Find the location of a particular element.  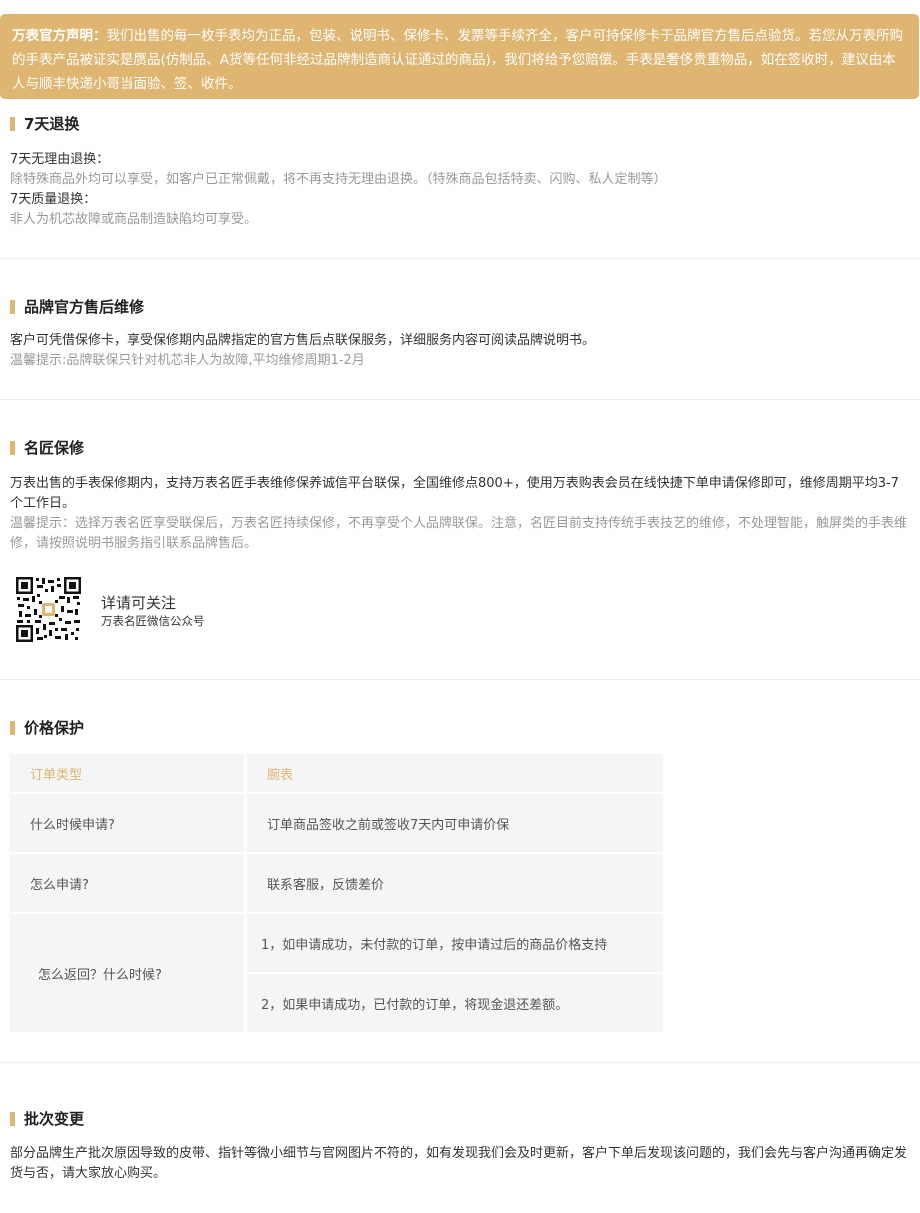

section-title-price-protect: 价格保护 is located at coordinates (47, 728).